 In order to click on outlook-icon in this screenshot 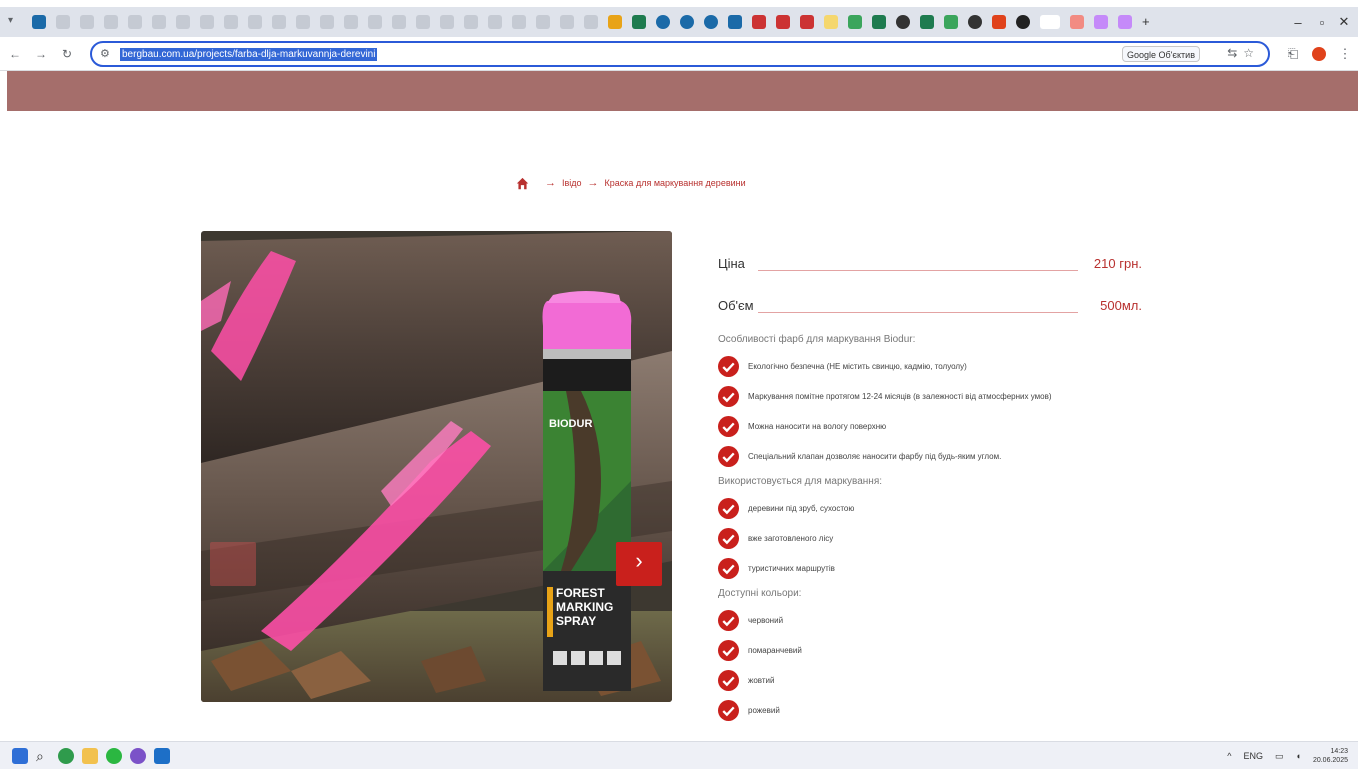, I will do `click(162, 756)`.